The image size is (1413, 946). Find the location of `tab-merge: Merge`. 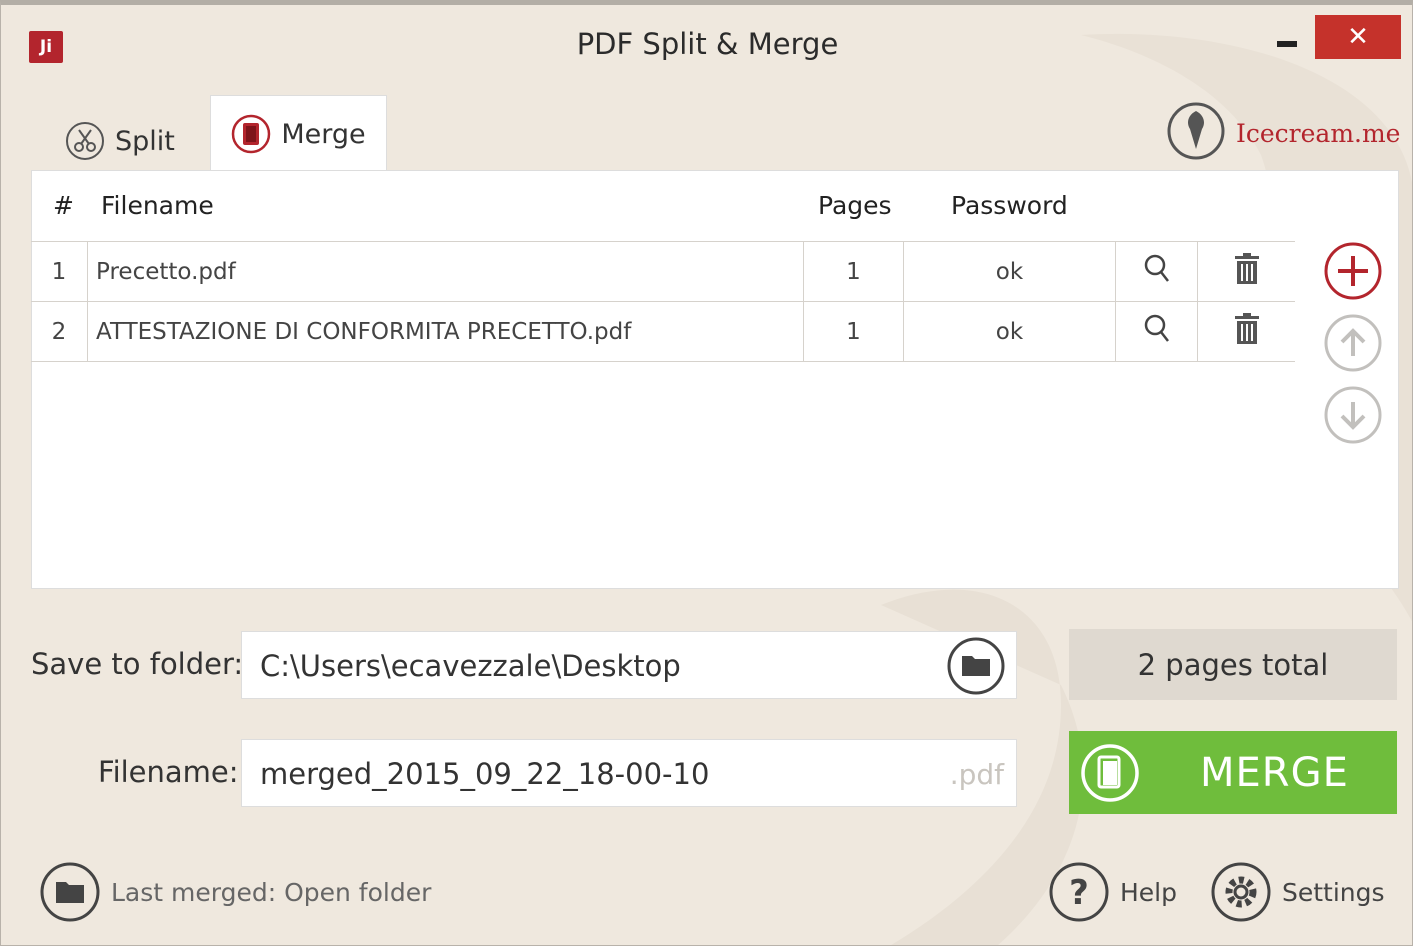

tab-merge: Merge is located at coordinates (298, 133).